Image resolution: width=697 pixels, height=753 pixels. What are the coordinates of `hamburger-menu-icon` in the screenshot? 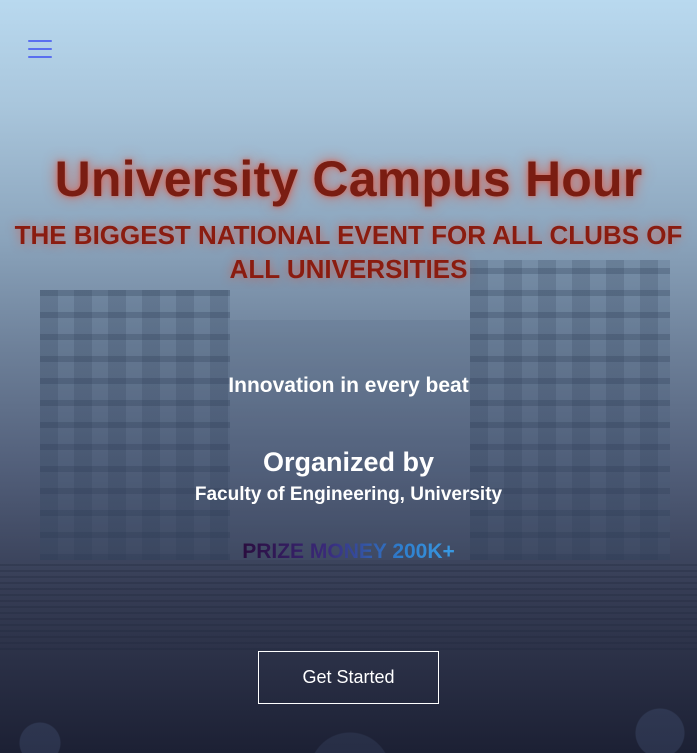 It's located at (40, 49).